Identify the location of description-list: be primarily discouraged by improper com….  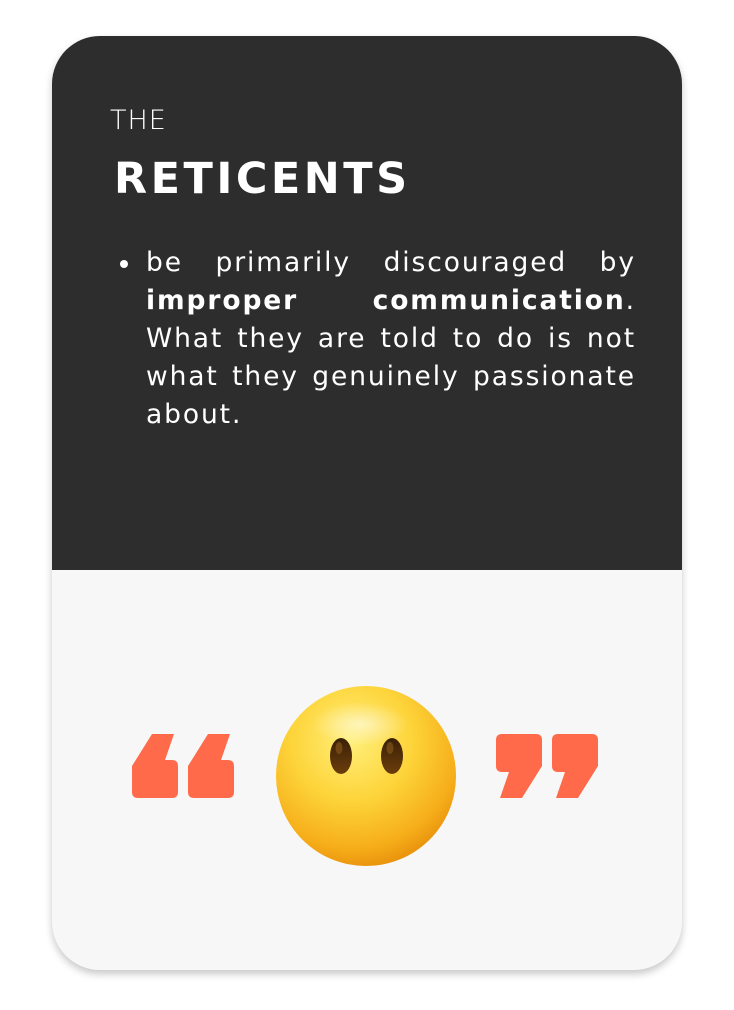
(377, 339).